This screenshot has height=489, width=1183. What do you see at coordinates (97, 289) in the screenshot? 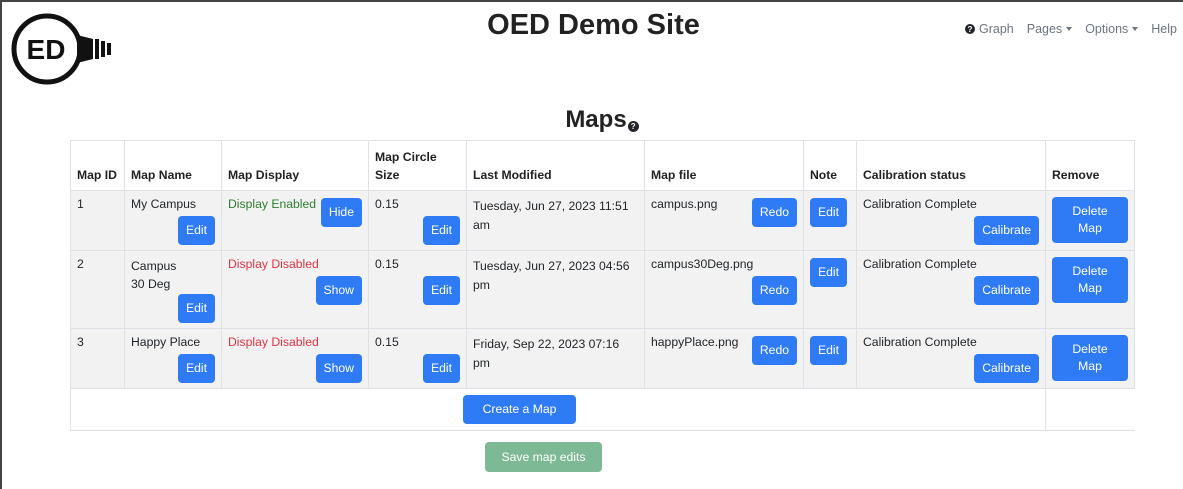
I see `map-id: 2` at bounding box center [97, 289].